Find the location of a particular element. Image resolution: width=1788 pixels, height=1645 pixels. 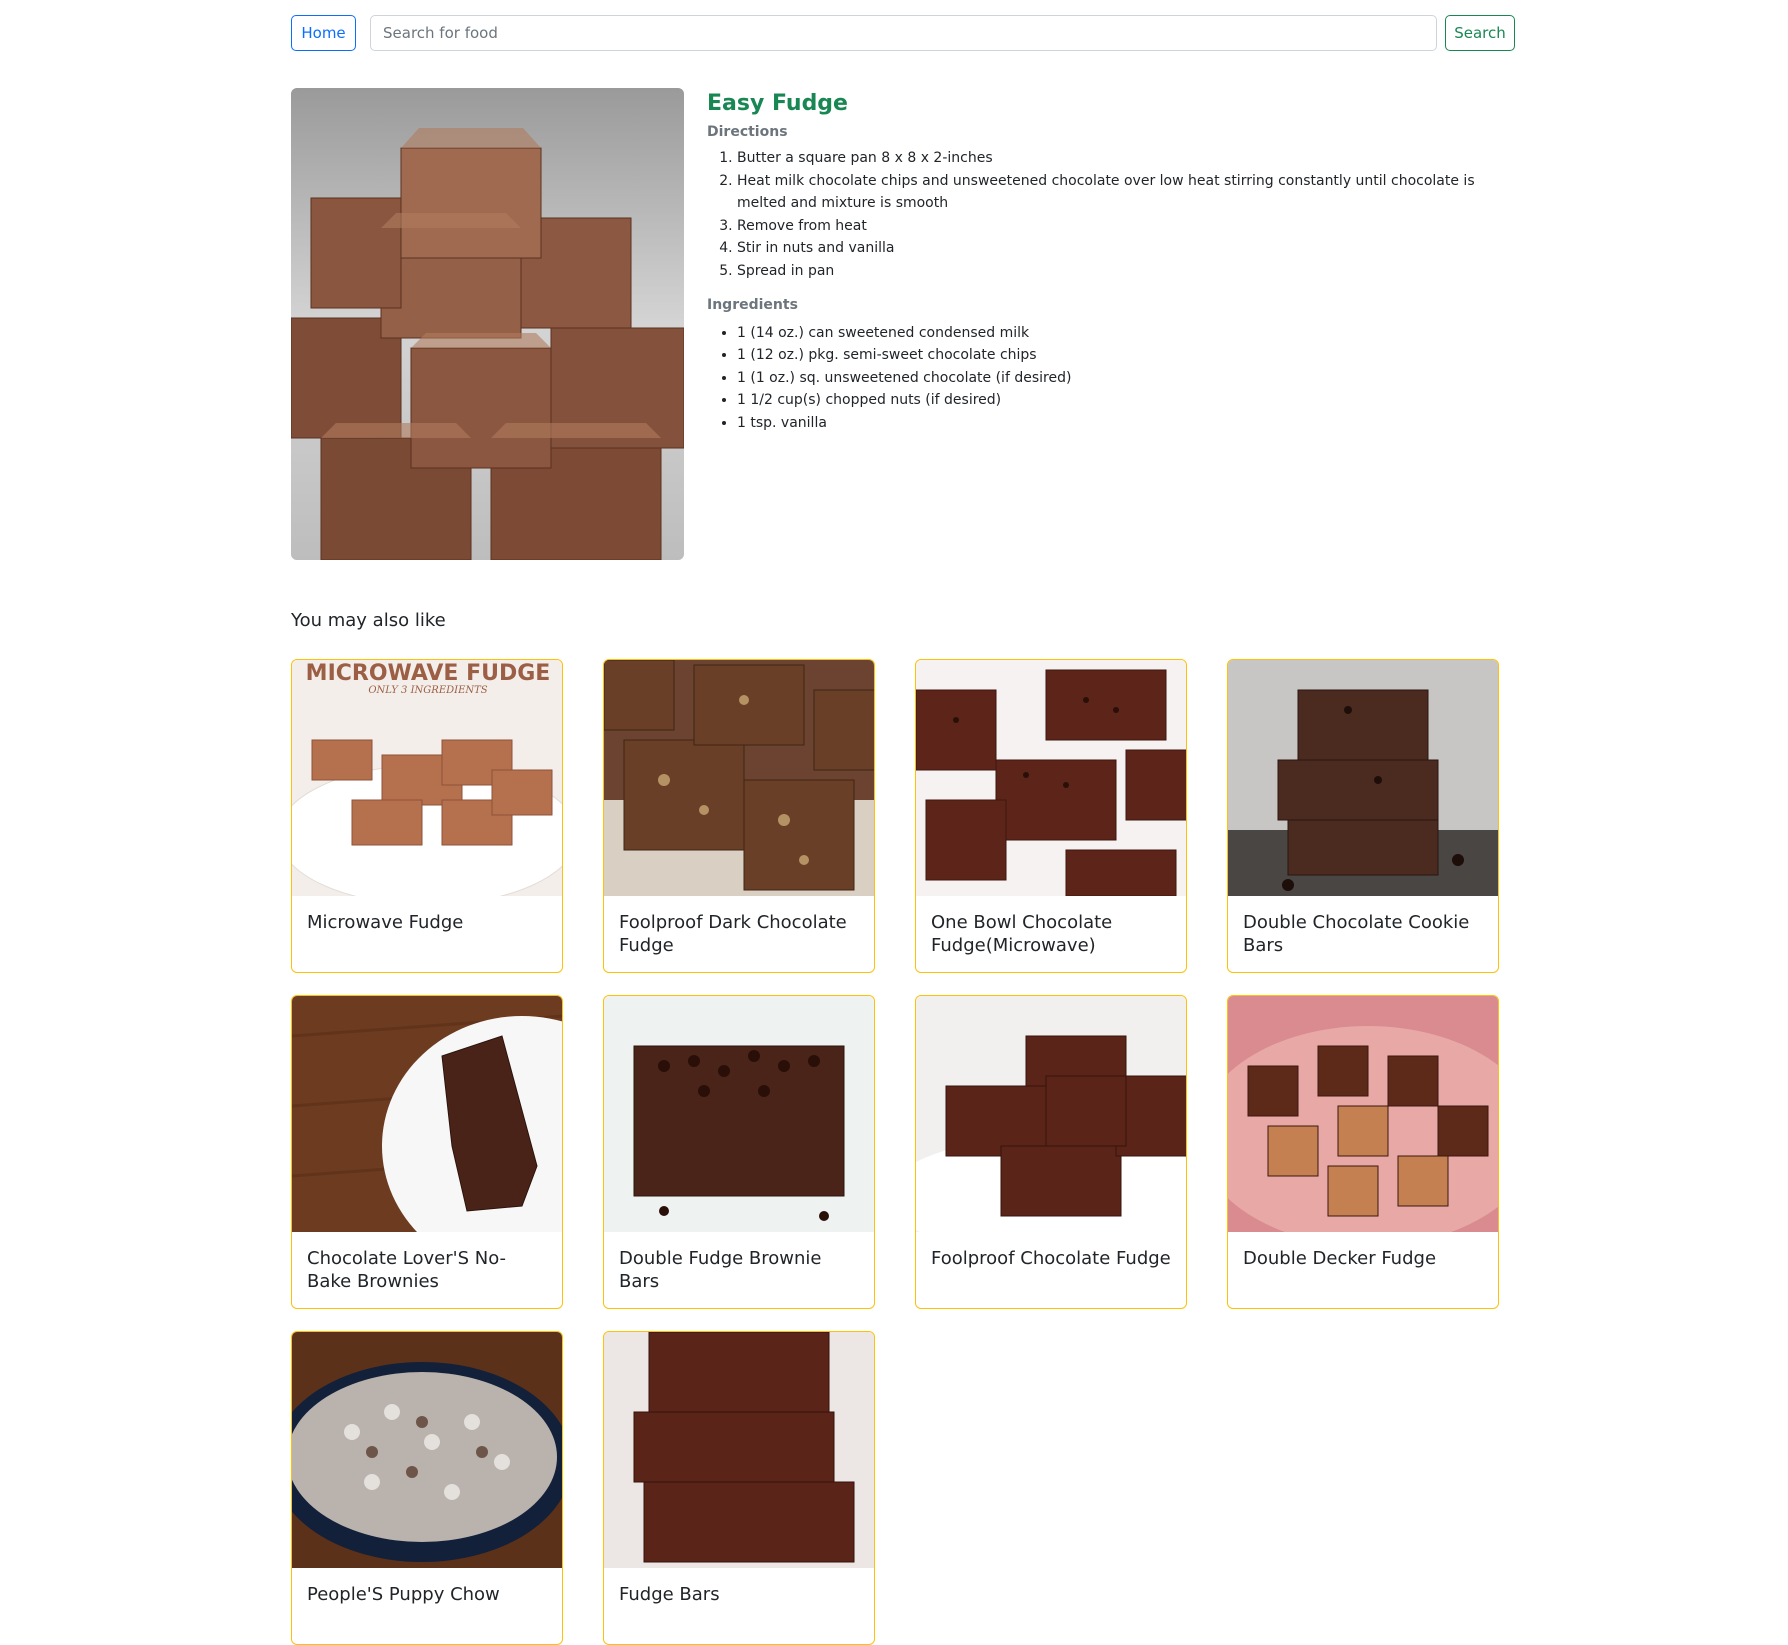

recipe-image is located at coordinates (487, 324).